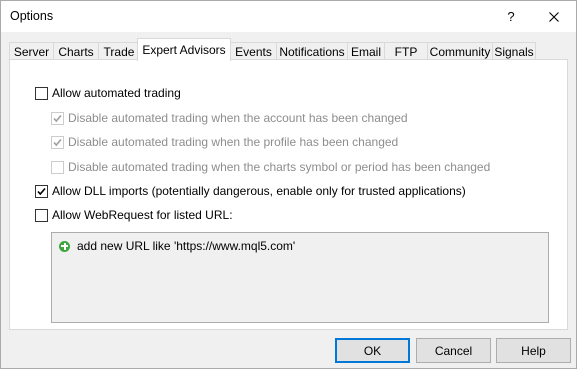  Describe the element at coordinates (186, 246) in the screenshot. I see `add-url-text: add new URL like 'https://www.mql5.com'` at that location.